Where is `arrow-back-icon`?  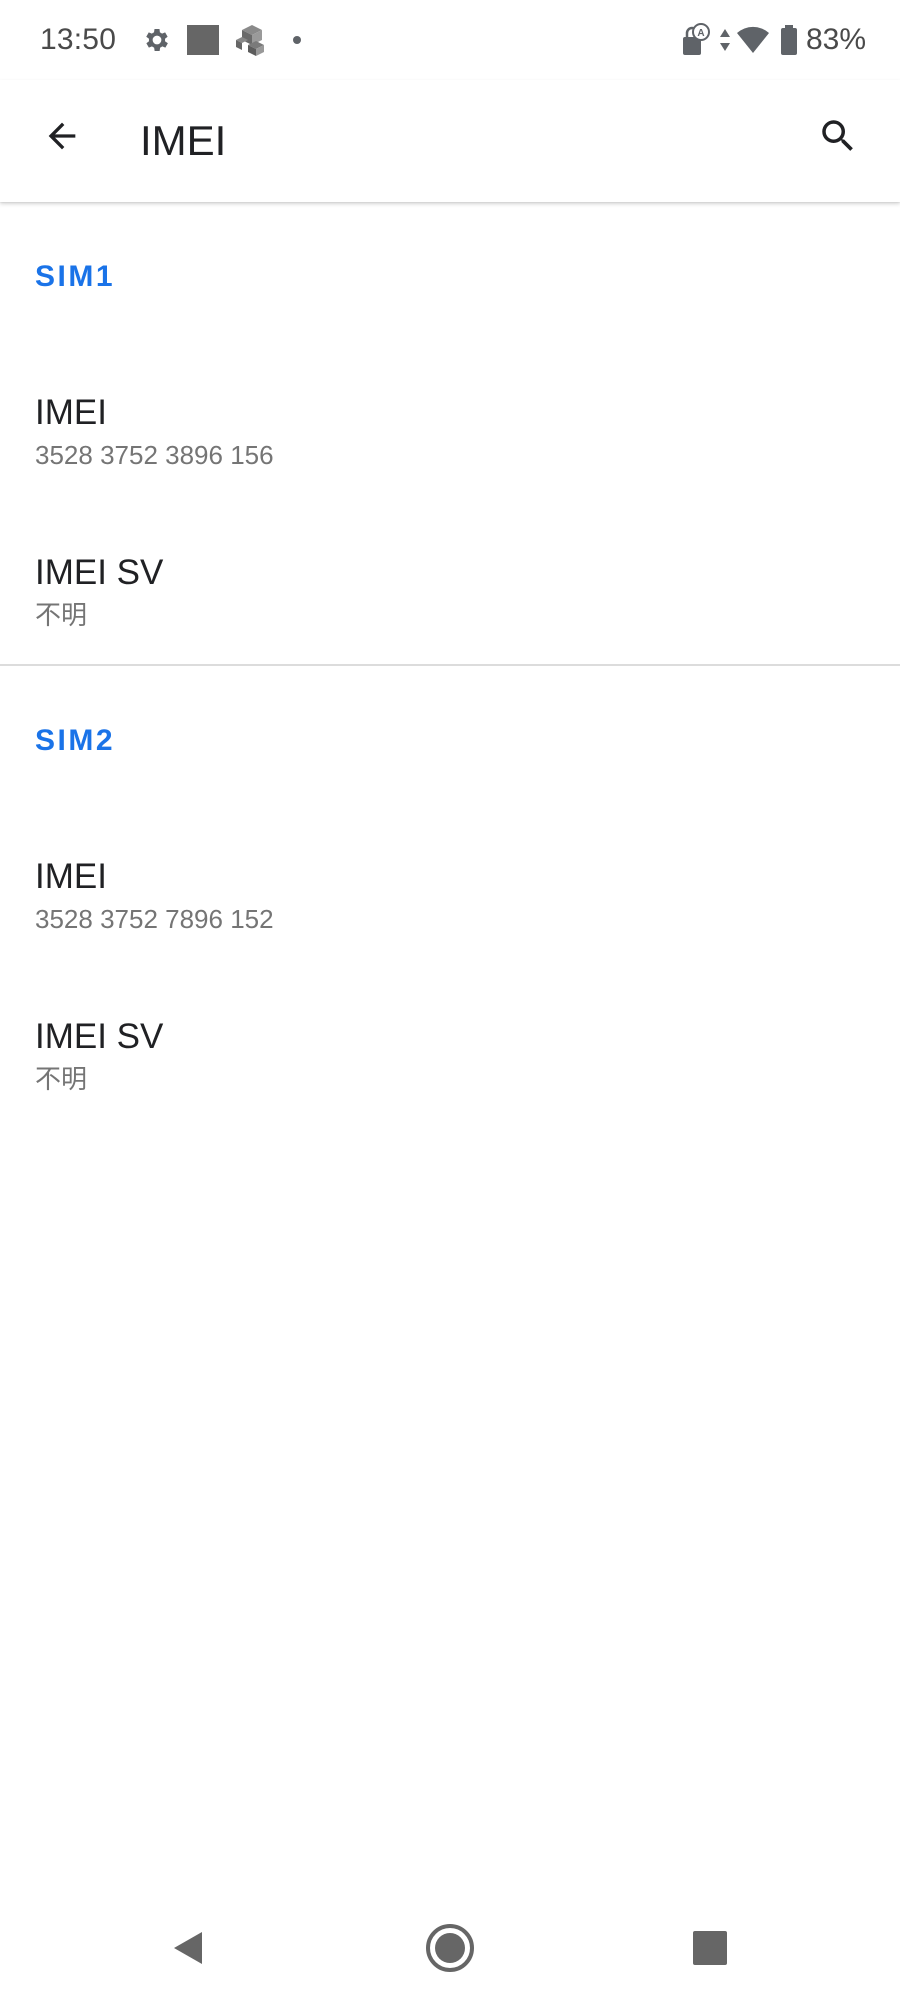
arrow-back-icon is located at coordinates (62, 136).